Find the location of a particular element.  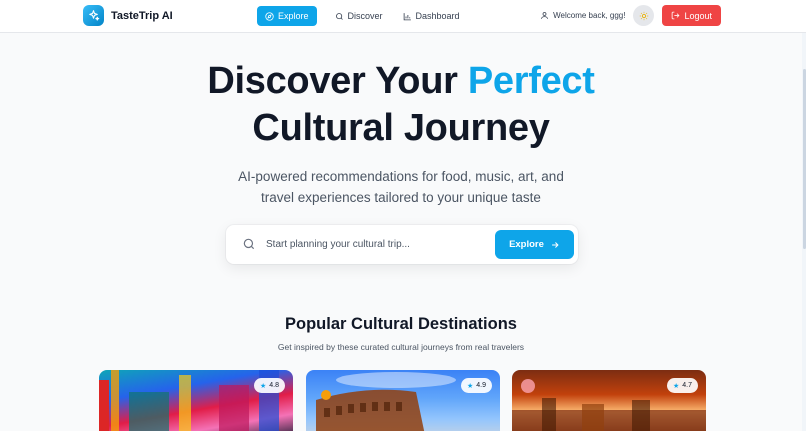

rating-badge: ★ 4.7 is located at coordinates (682, 385).